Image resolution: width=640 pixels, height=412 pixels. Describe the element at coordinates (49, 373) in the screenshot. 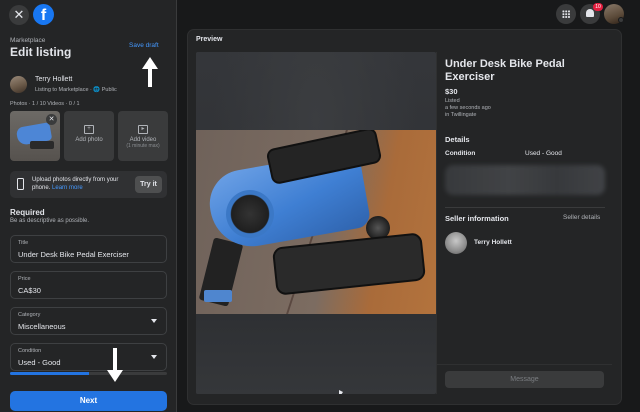

I see `progress-fill` at that location.